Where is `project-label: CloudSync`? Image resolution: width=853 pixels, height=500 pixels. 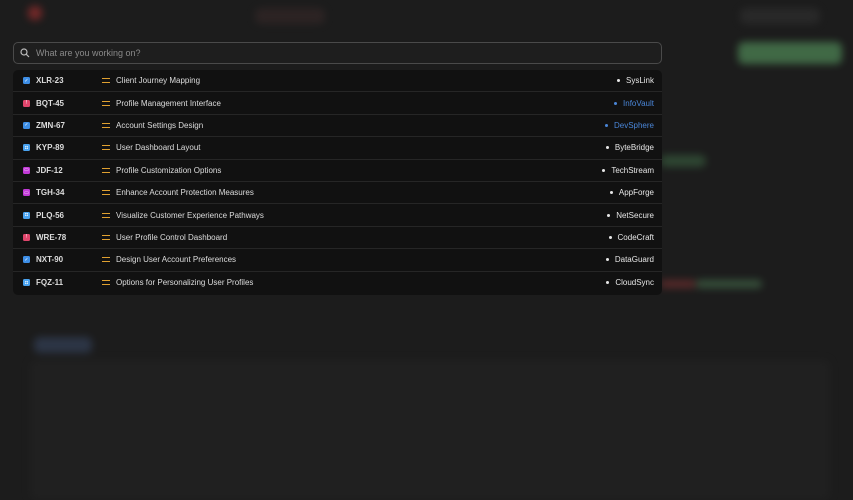
project-label: CloudSync is located at coordinates (630, 282).